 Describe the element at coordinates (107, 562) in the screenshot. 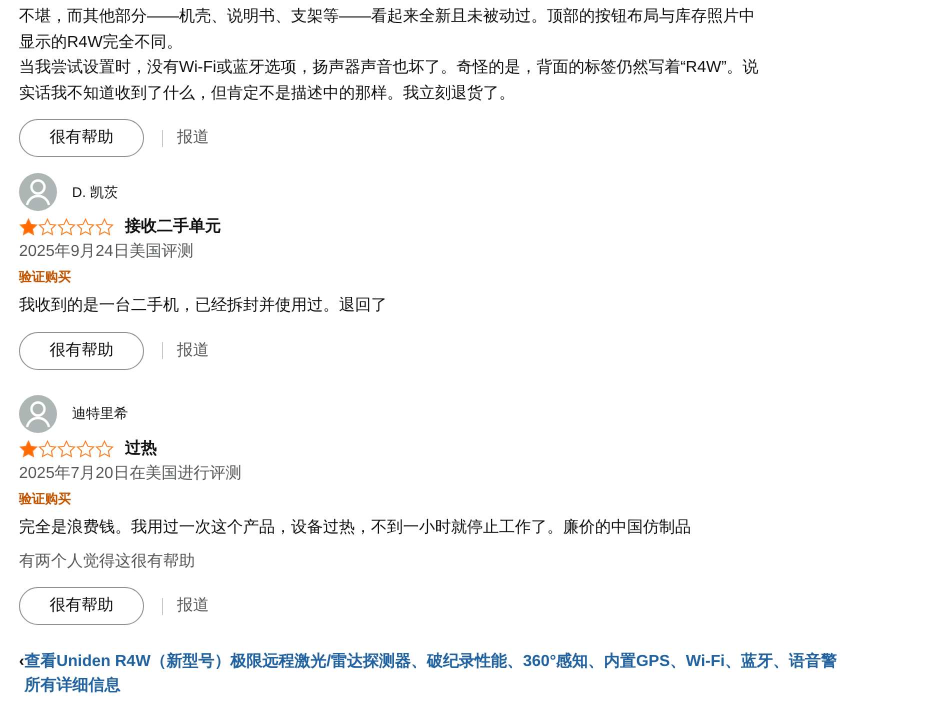

I see `helpful-count: 有两个人觉得这很有帮助` at that location.